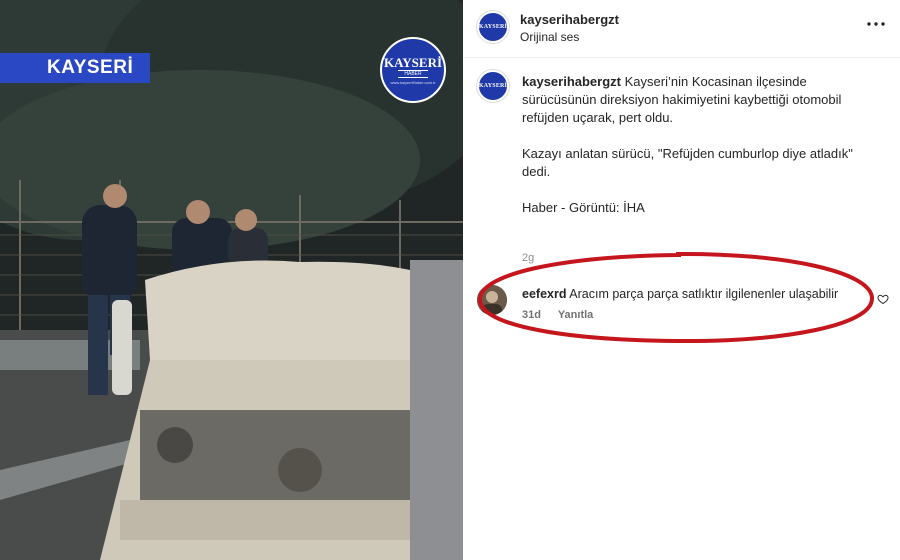  What do you see at coordinates (569, 19) in the screenshot?
I see `account-username: kayserihabergzt` at bounding box center [569, 19].